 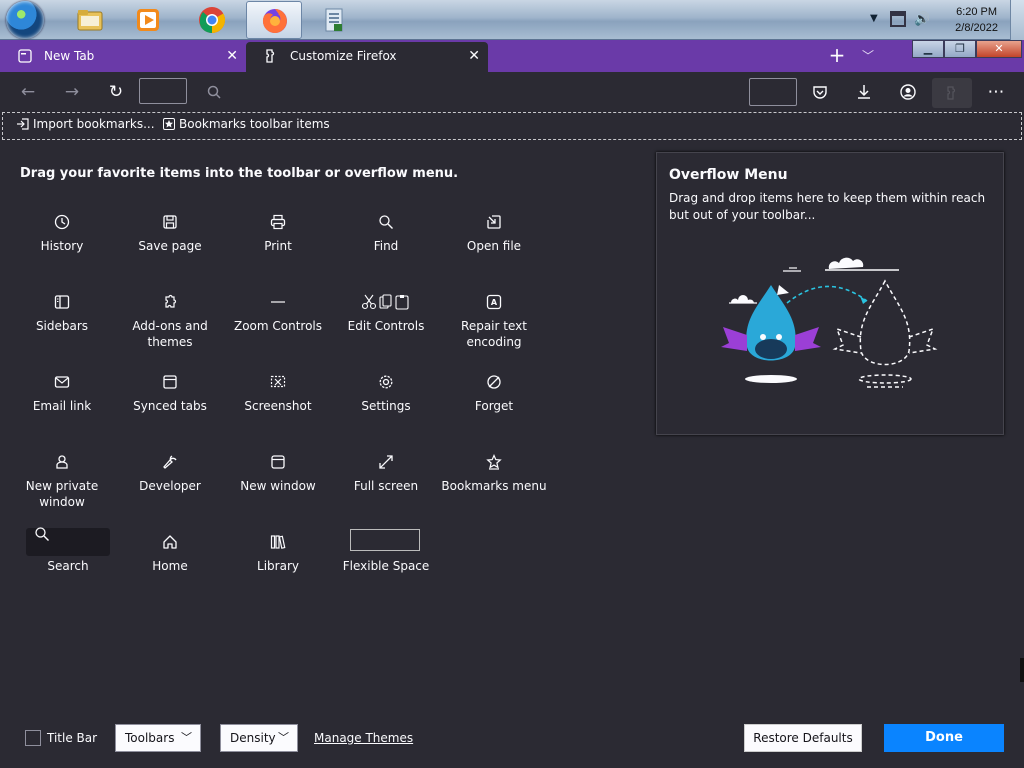 What do you see at coordinates (62, 462) in the screenshot?
I see `private-window-icon` at bounding box center [62, 462].